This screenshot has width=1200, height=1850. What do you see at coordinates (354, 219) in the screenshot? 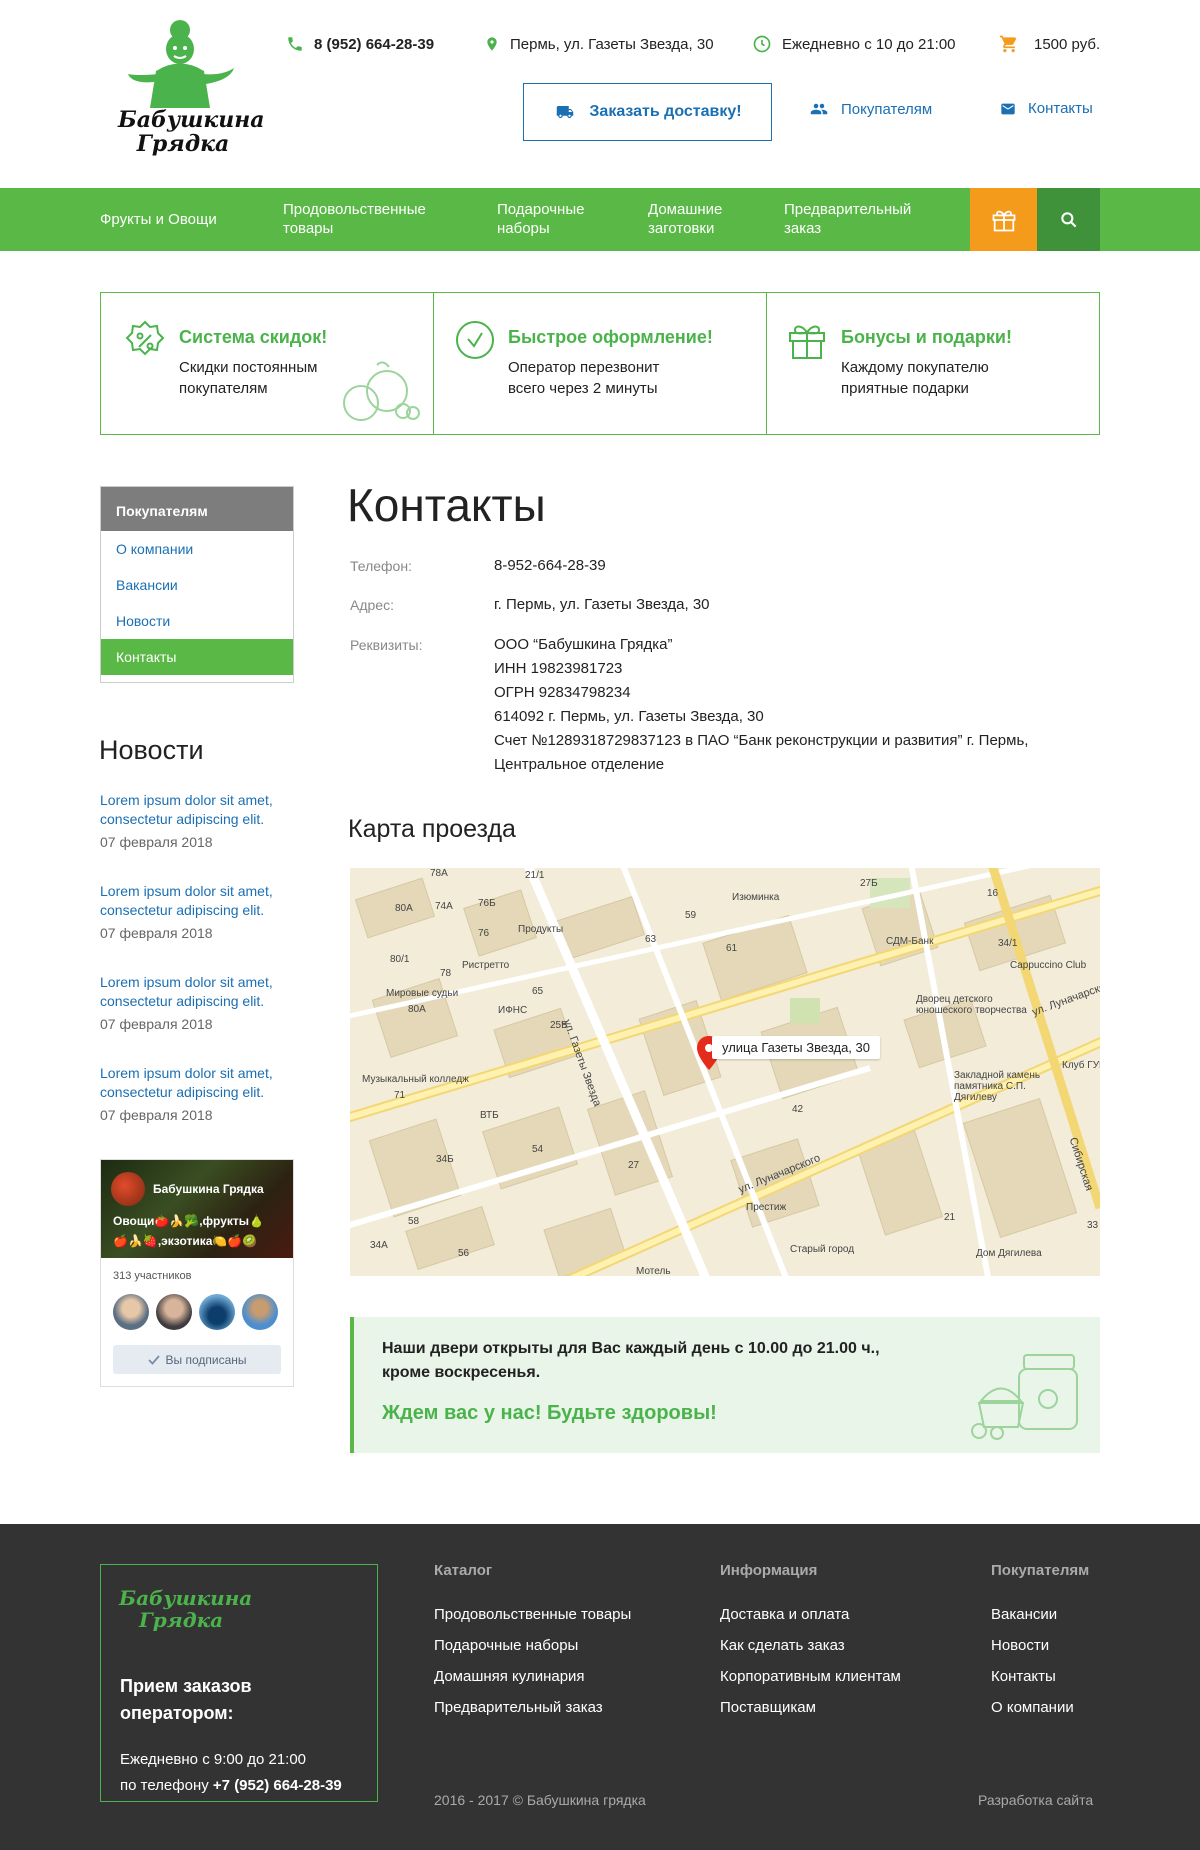
I see `nav-item-food-products: Продовольственные товары` at bounding box center [354, 219].